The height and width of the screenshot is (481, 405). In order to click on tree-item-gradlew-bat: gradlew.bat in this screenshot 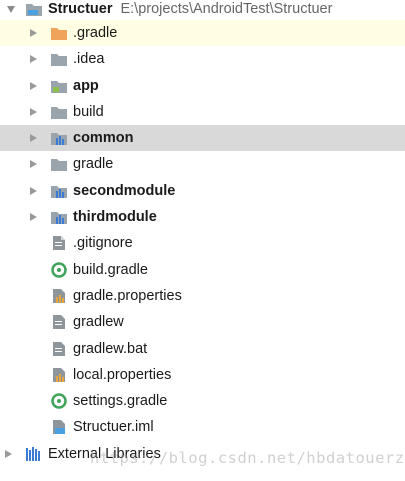, I will do `click(202, 349)`.